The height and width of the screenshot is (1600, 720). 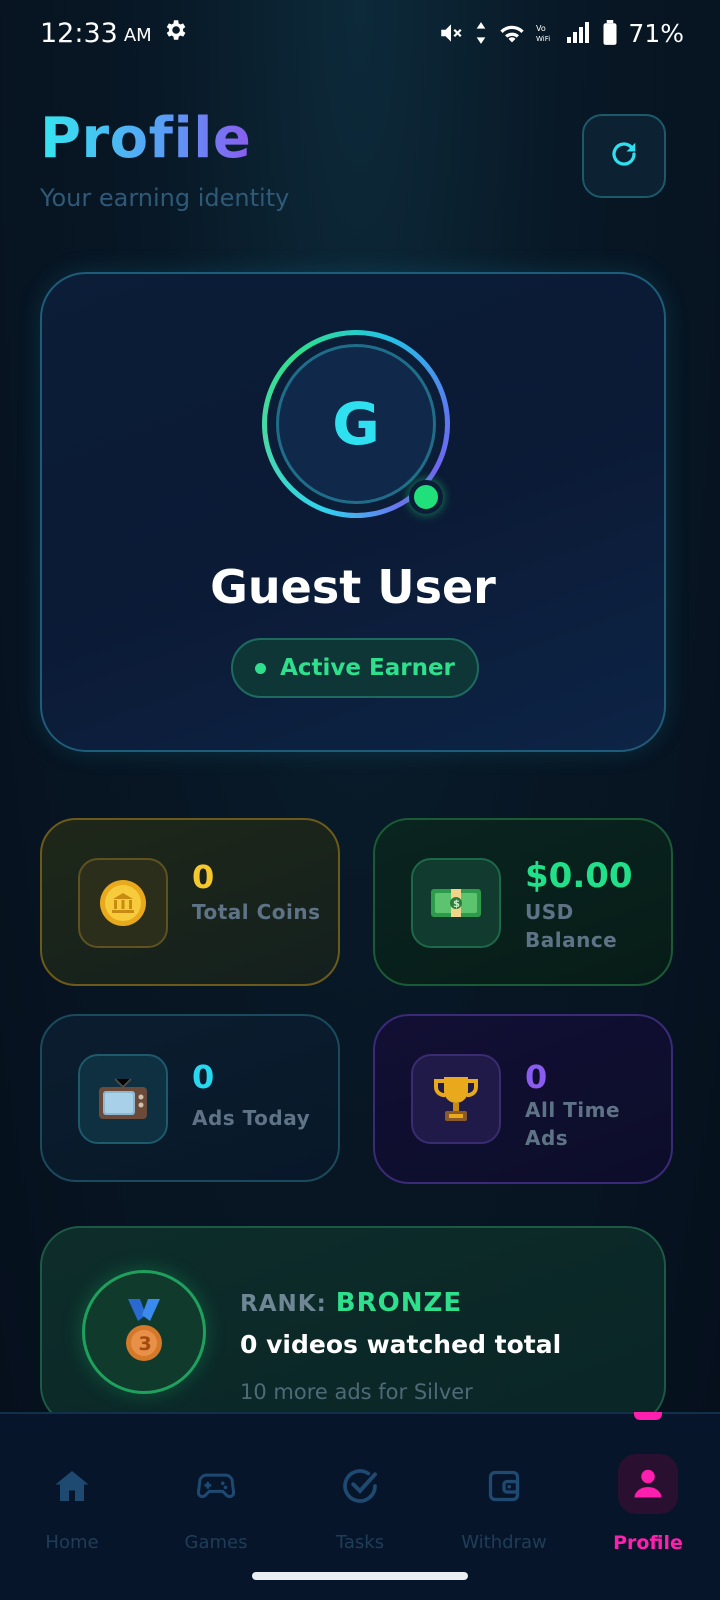 What do you see at coordinates (536, 1077) in the screenshot?
I see `all-time-value: 0` at bounding box center [536, 1077].